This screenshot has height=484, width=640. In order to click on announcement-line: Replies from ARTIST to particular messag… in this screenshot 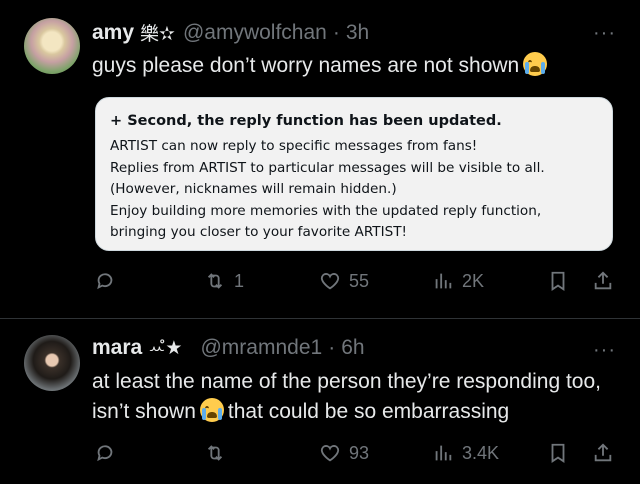, I will do `click(327, 167)`.